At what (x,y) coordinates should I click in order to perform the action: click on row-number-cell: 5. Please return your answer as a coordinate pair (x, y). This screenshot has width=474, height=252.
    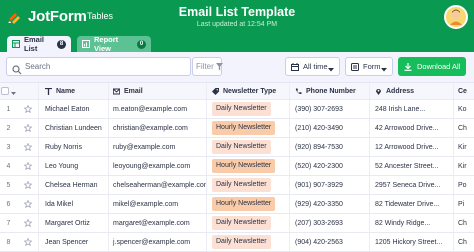
    Looking at the image, I should click on (8, 185).